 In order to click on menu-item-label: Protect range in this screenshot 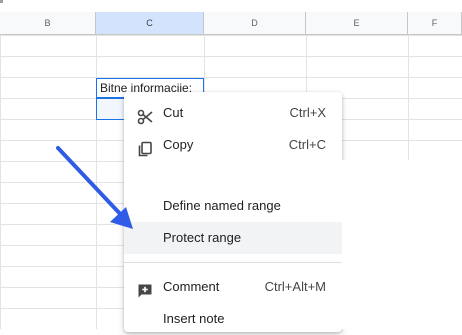, I will do `click(202, 237)`.